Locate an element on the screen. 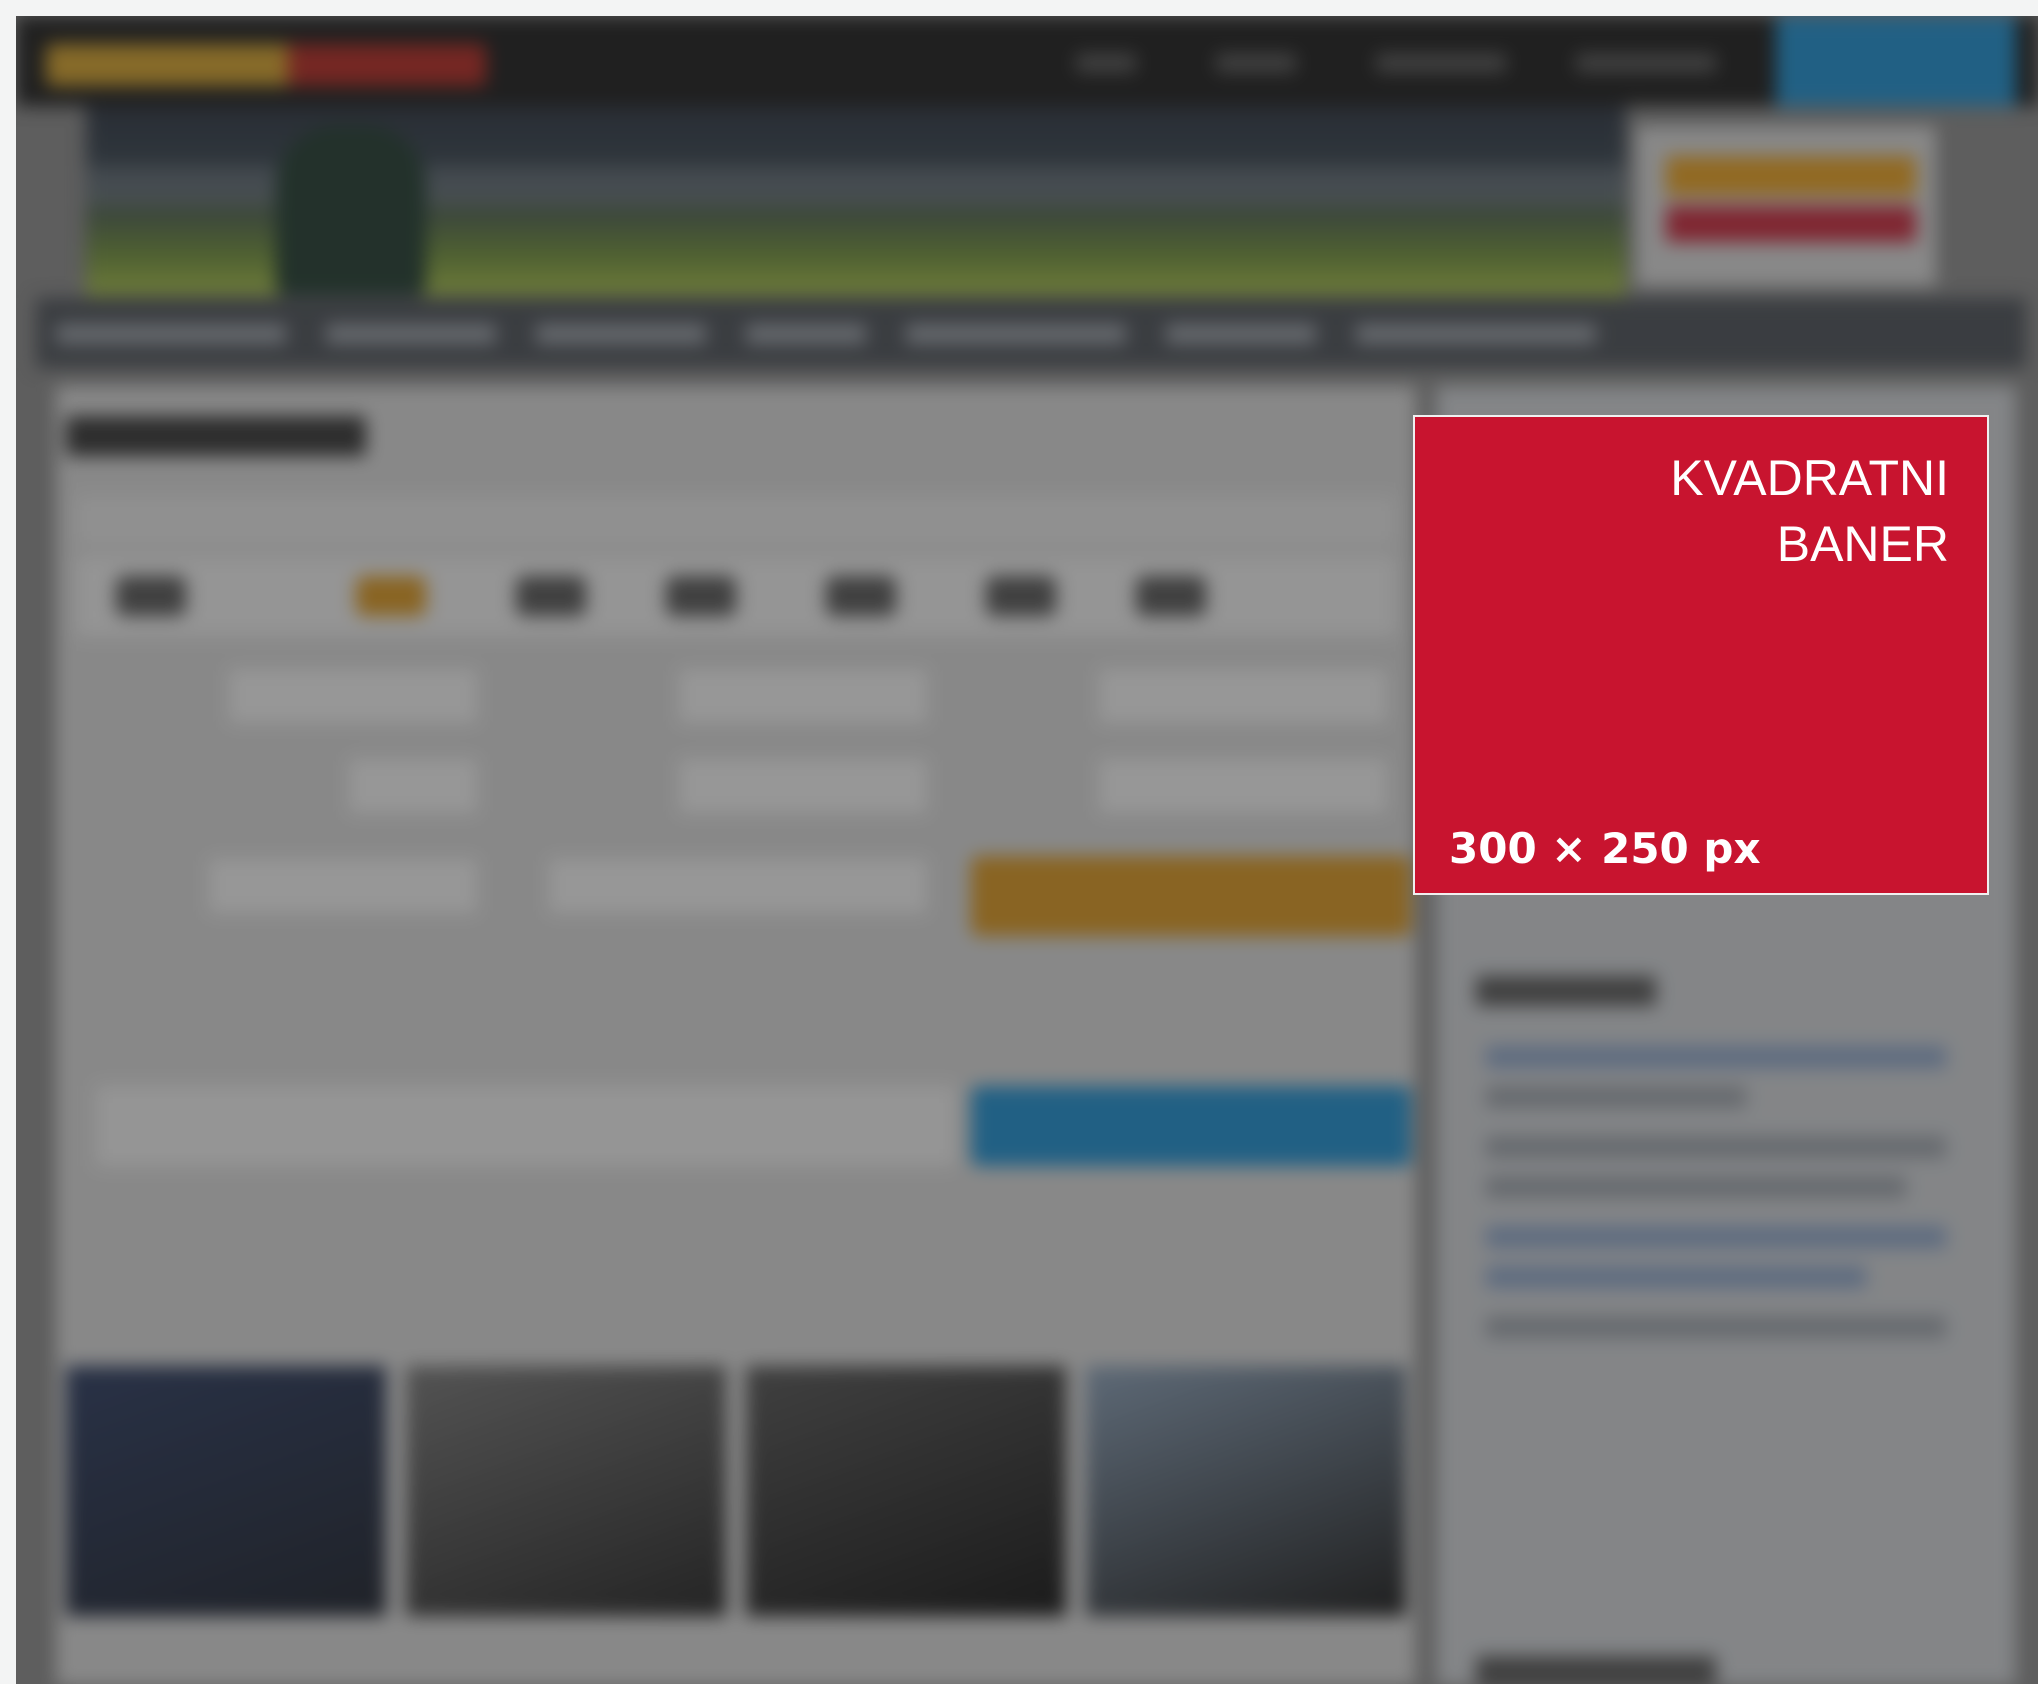 The height and width of the screenshot is (1684, 2038). ad-size-label: 300 × 250 px is located at coordinates (1605, 848).